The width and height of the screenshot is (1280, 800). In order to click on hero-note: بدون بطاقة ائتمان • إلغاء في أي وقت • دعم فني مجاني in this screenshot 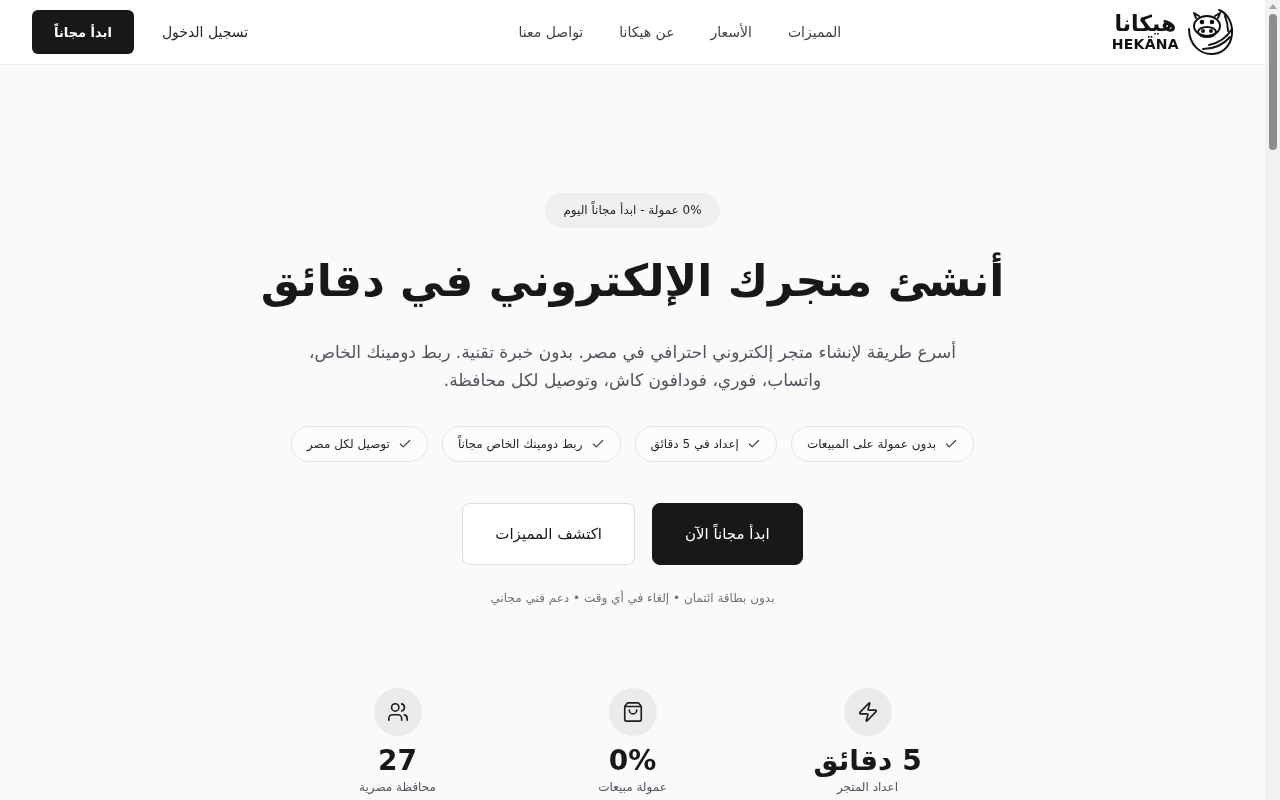, I will do `click(632, 598)`.